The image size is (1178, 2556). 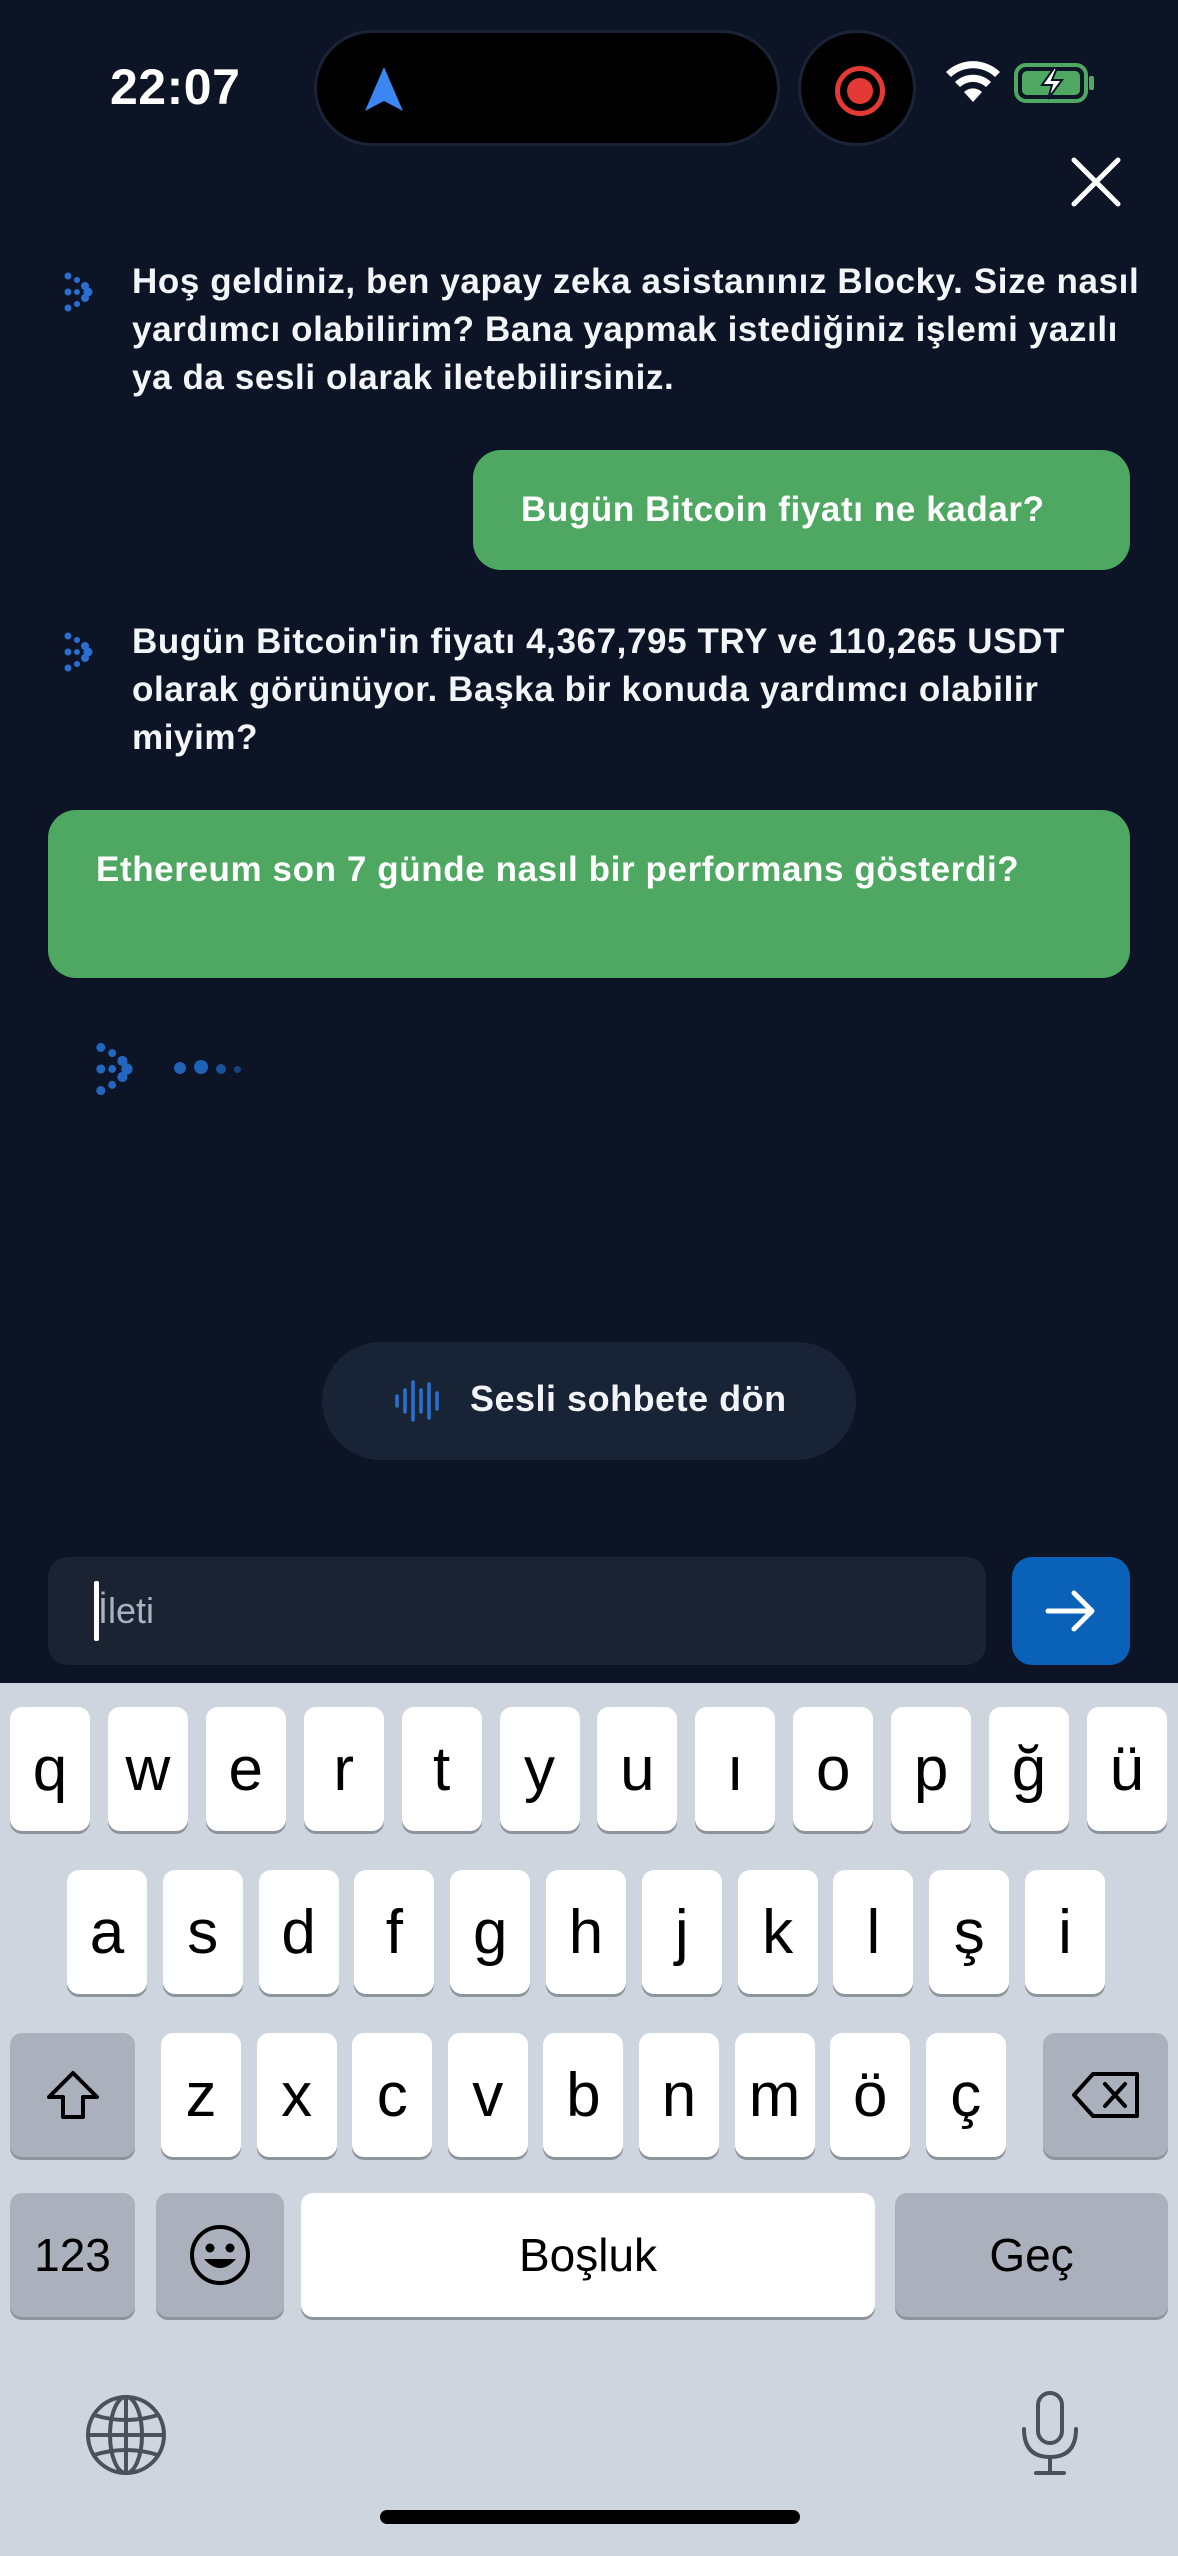 I want to click on key-l: l, so click(x=873, y=1932).